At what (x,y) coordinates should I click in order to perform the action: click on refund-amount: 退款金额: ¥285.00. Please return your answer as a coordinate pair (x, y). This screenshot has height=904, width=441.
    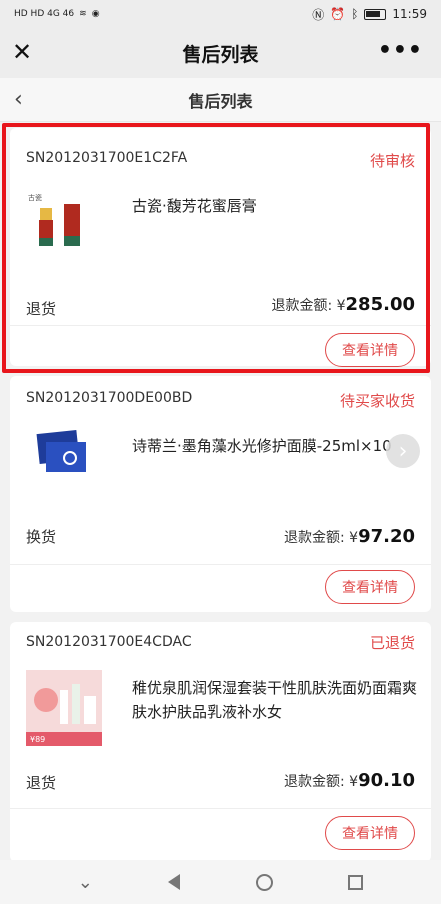
    Looking at the image, I should click on (343, 304).